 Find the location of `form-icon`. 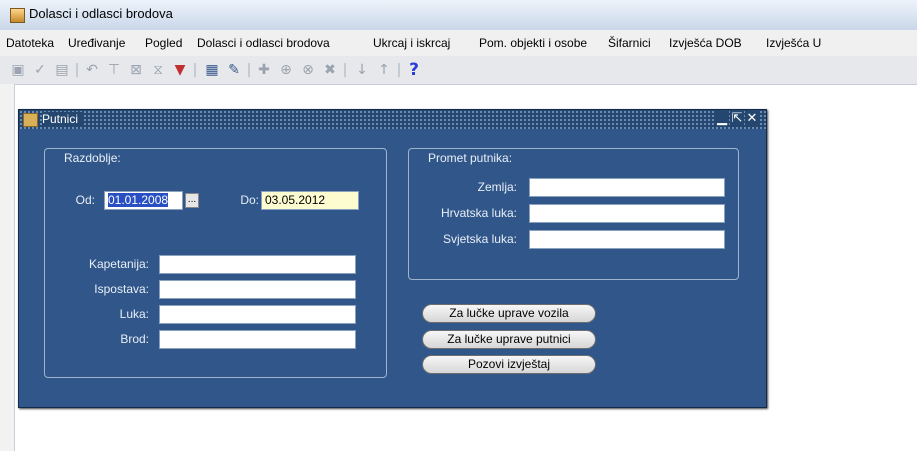

form-icon is located at coordinates (30, 120).